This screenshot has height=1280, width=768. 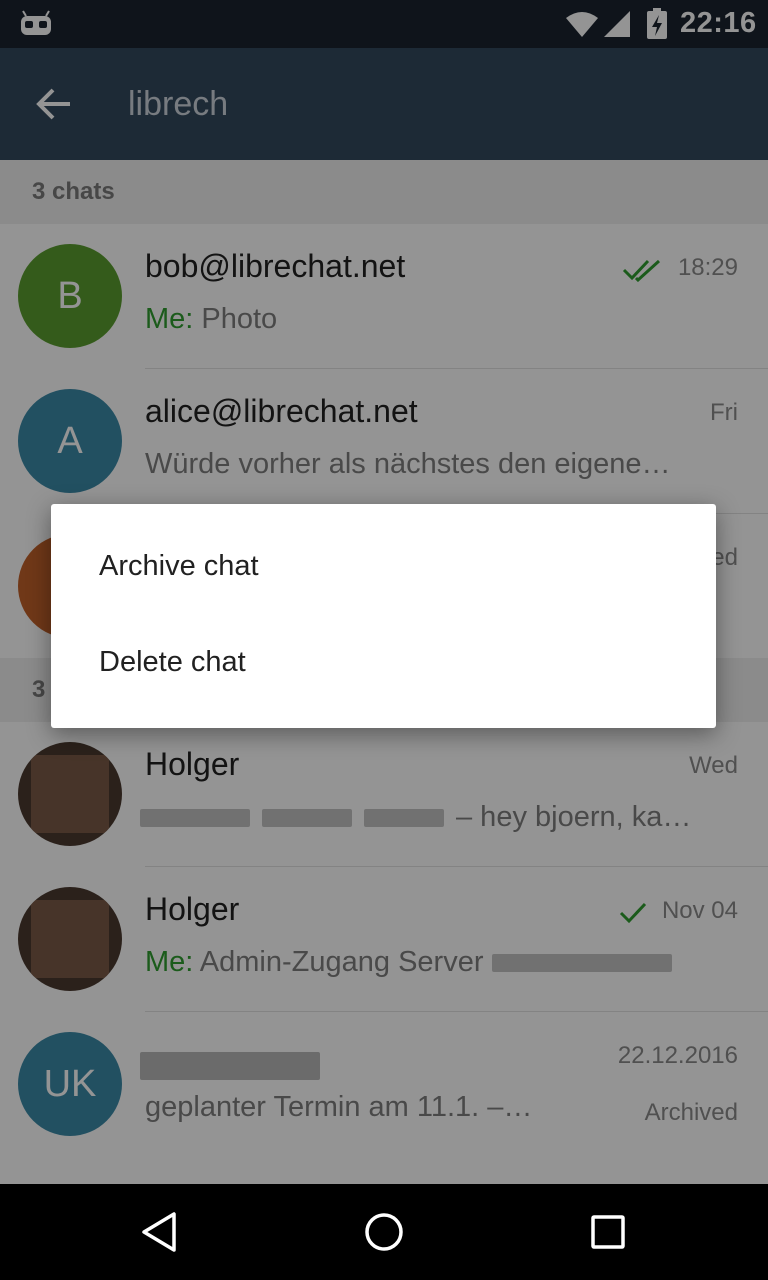 What do you see at coordinates (383, 664) in the screenshot?
I see `delete-chat-option: Delete chat` at bounding box center [383, 664].